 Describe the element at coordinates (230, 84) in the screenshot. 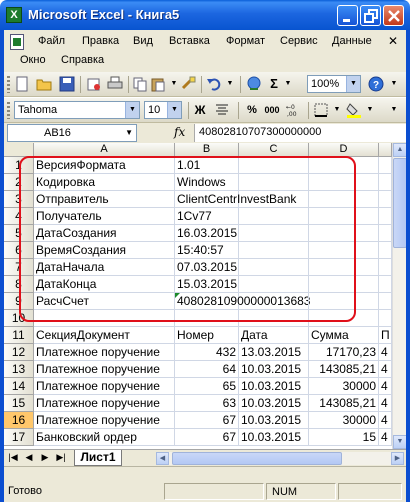

I see `undo-dropdown-icon: ▼` at that location.